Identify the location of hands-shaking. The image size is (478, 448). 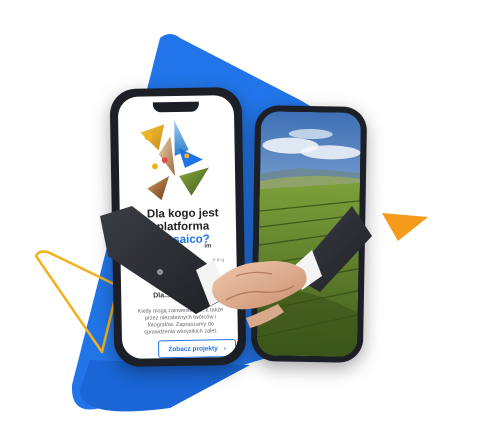
(259, 285).